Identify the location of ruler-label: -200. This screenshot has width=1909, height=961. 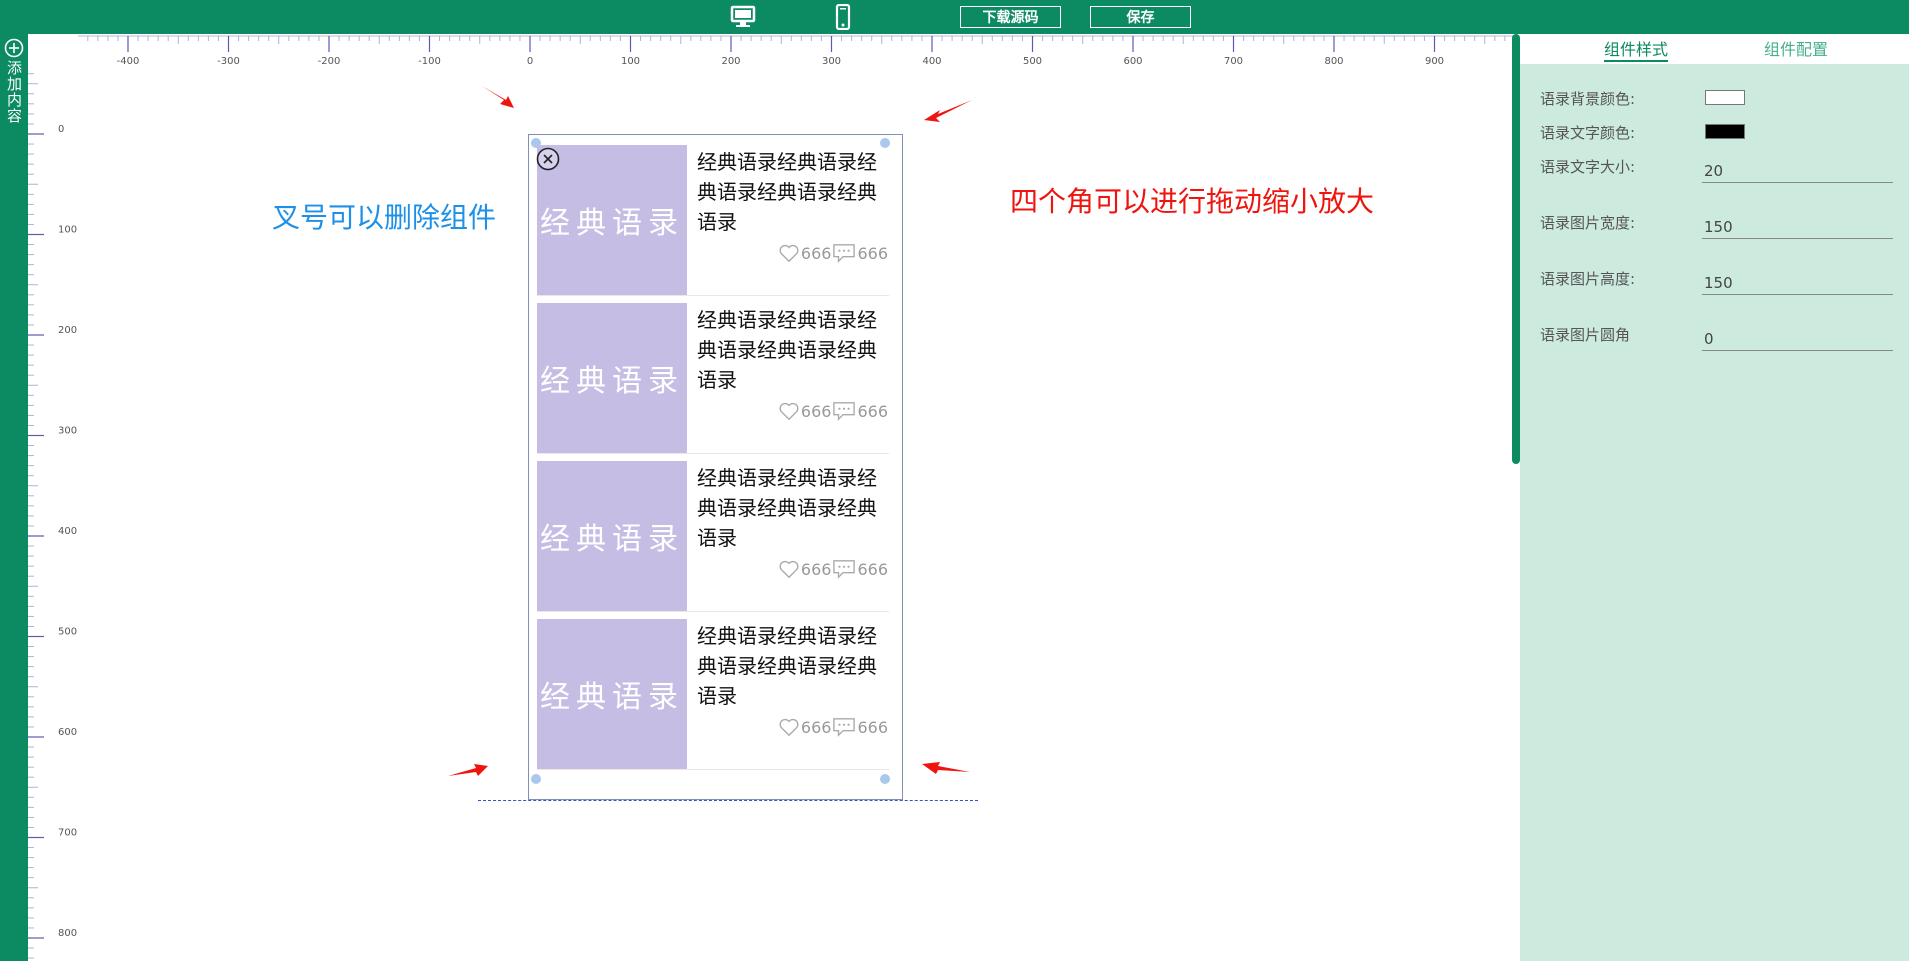
(329, 61).